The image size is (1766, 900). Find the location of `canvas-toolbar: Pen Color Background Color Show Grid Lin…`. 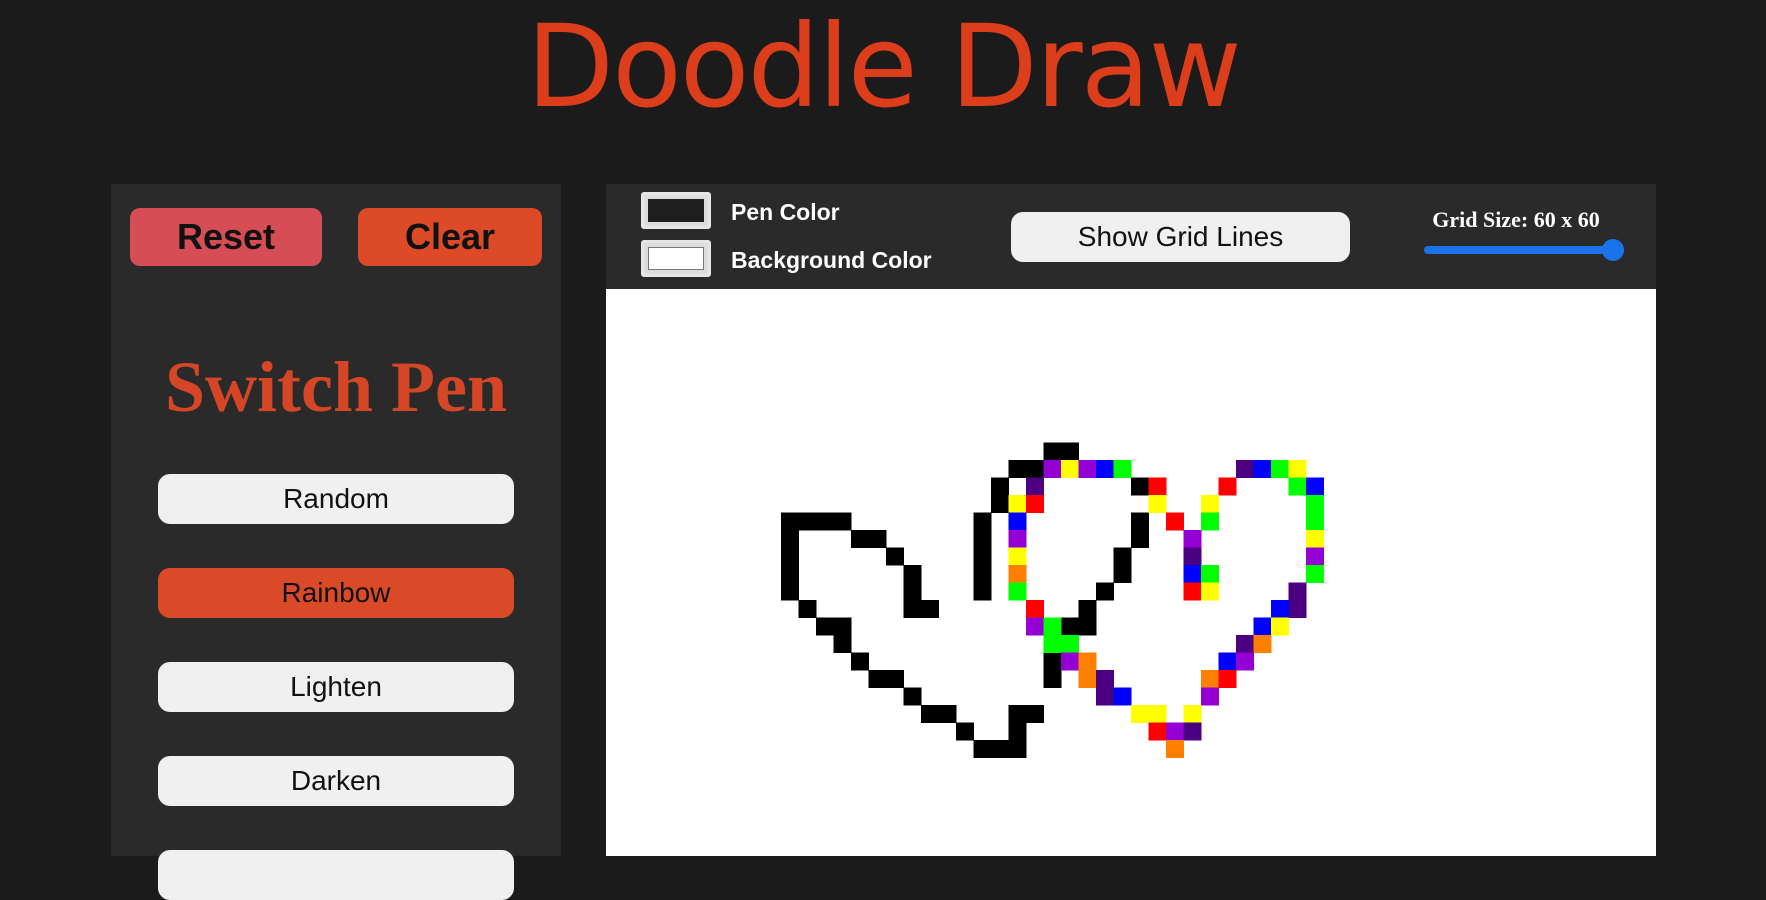

canvas-toolbar: Pen Color Background Color Show Grid Lin… is located at coordinates (1131, 236).